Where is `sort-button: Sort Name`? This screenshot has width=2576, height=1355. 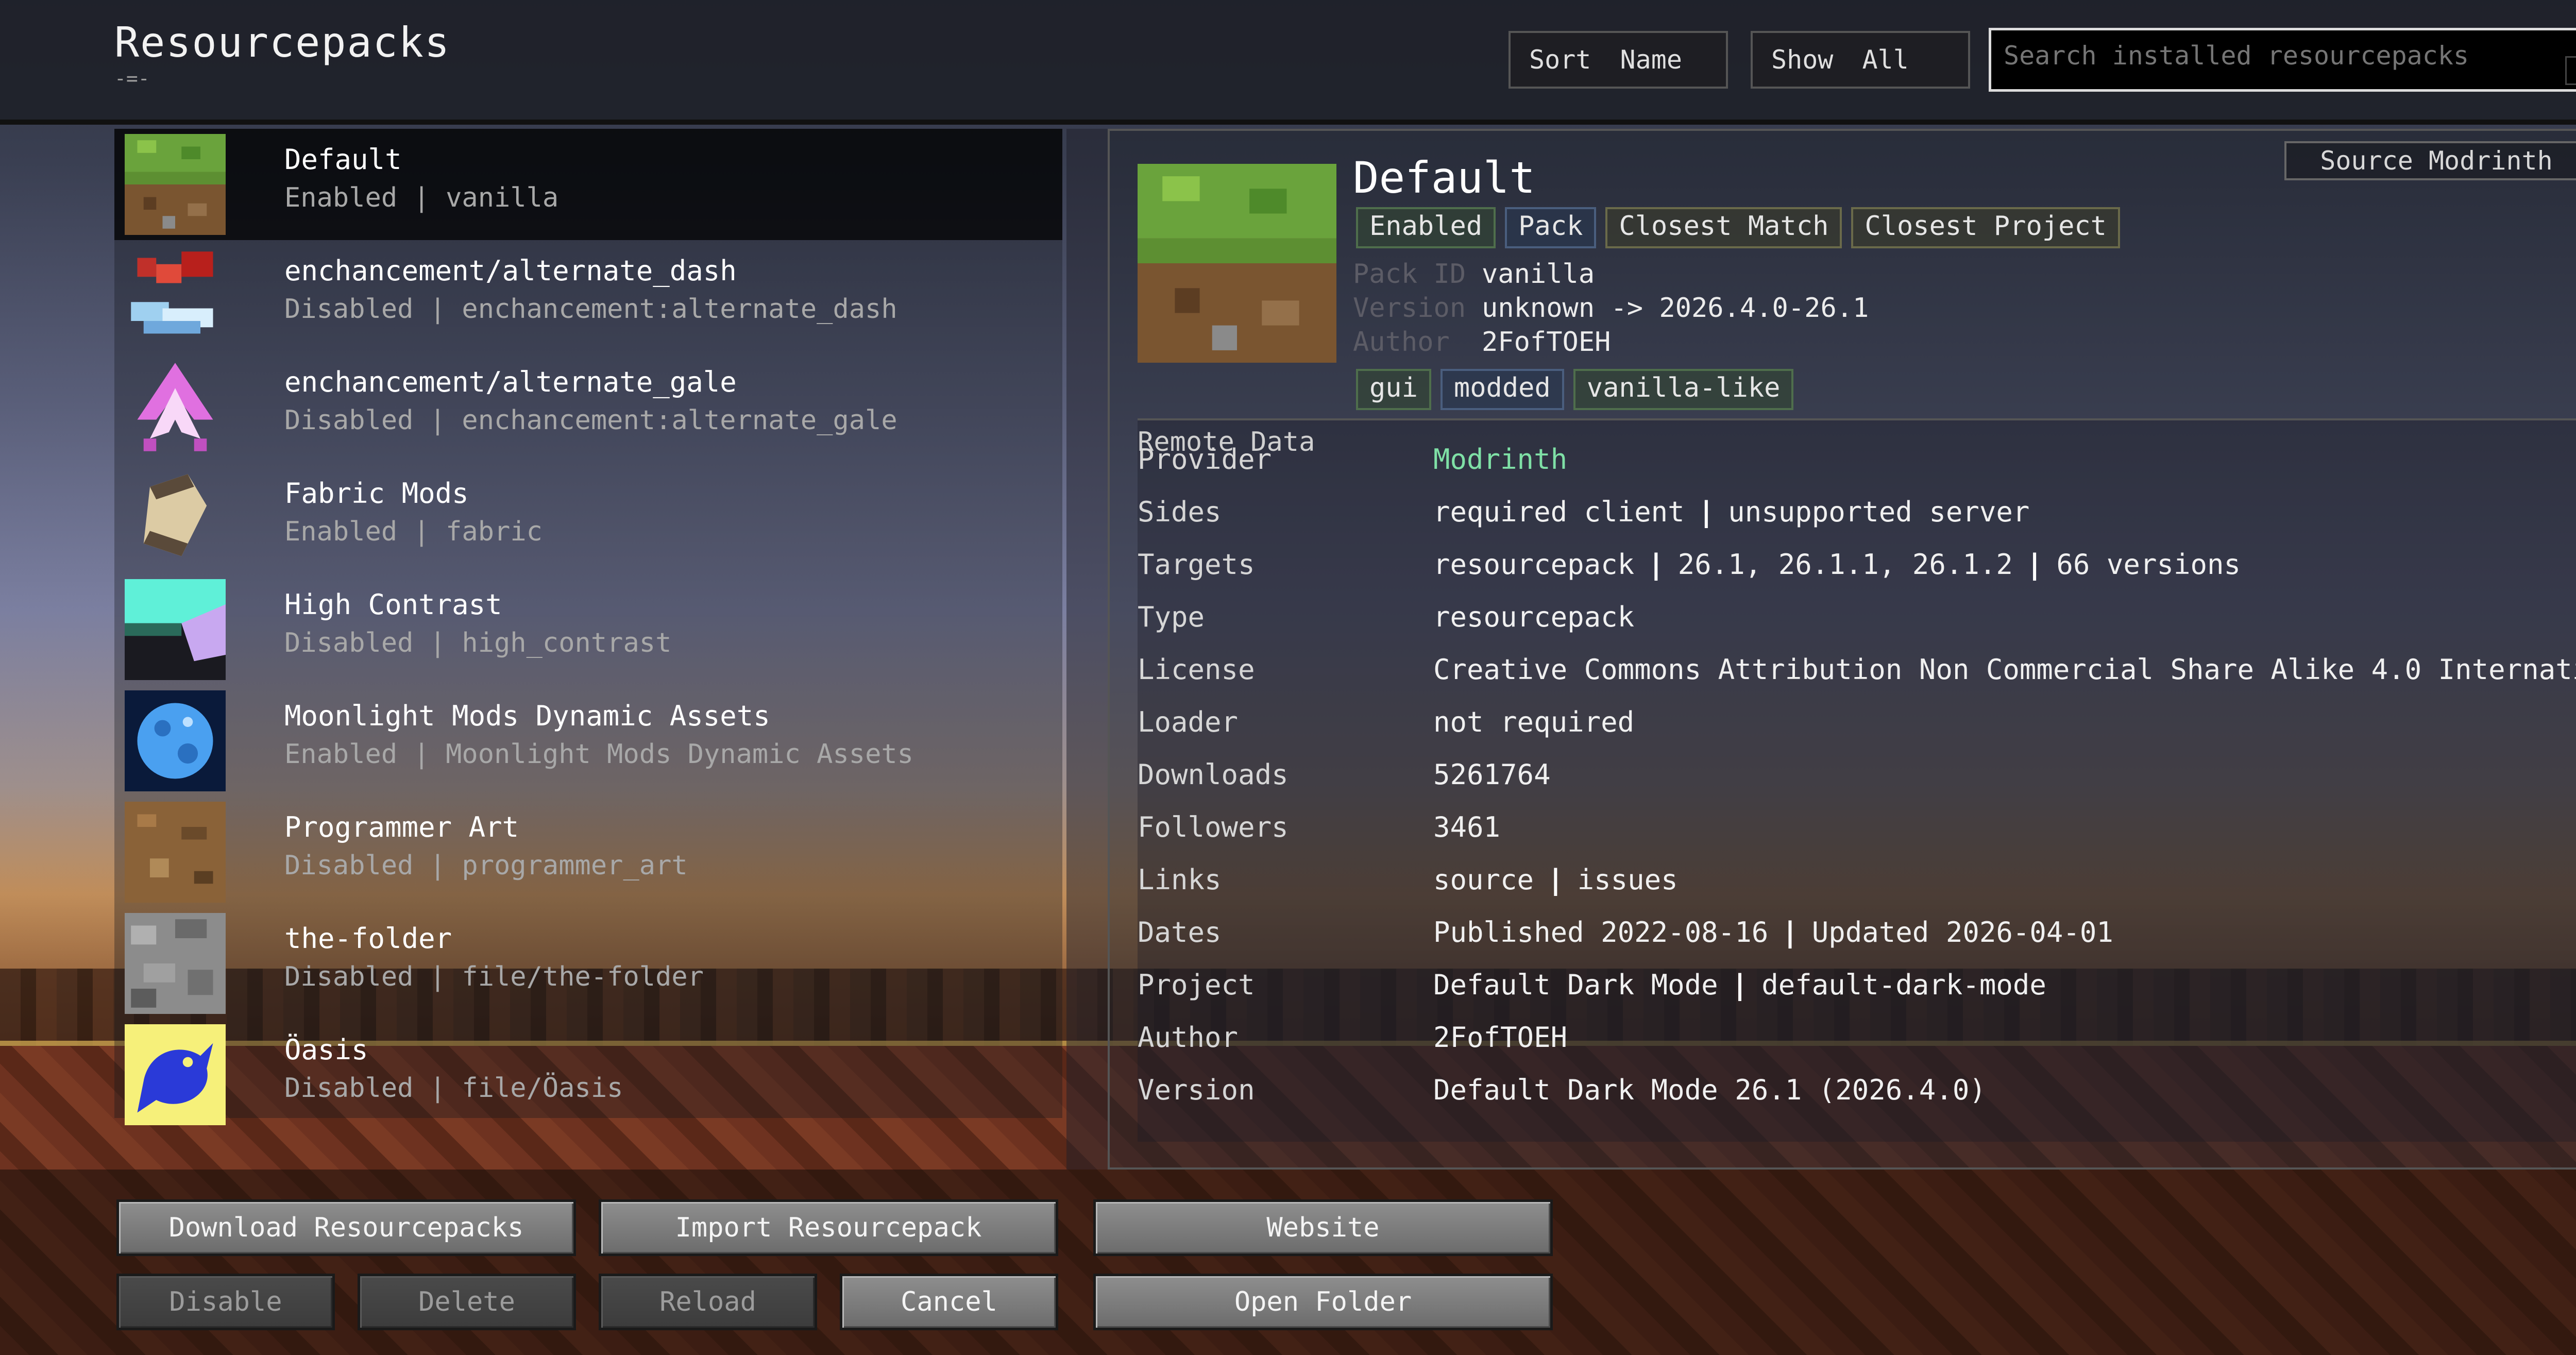 sort-button: Sort Name is located at coordinates (1618, 60).